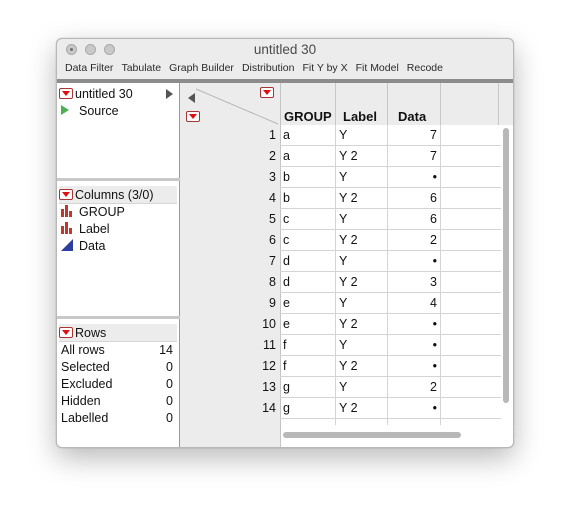  Describe the element at coordinates (248, 324) in the screenshot. I see `row-number: 10` at that location.